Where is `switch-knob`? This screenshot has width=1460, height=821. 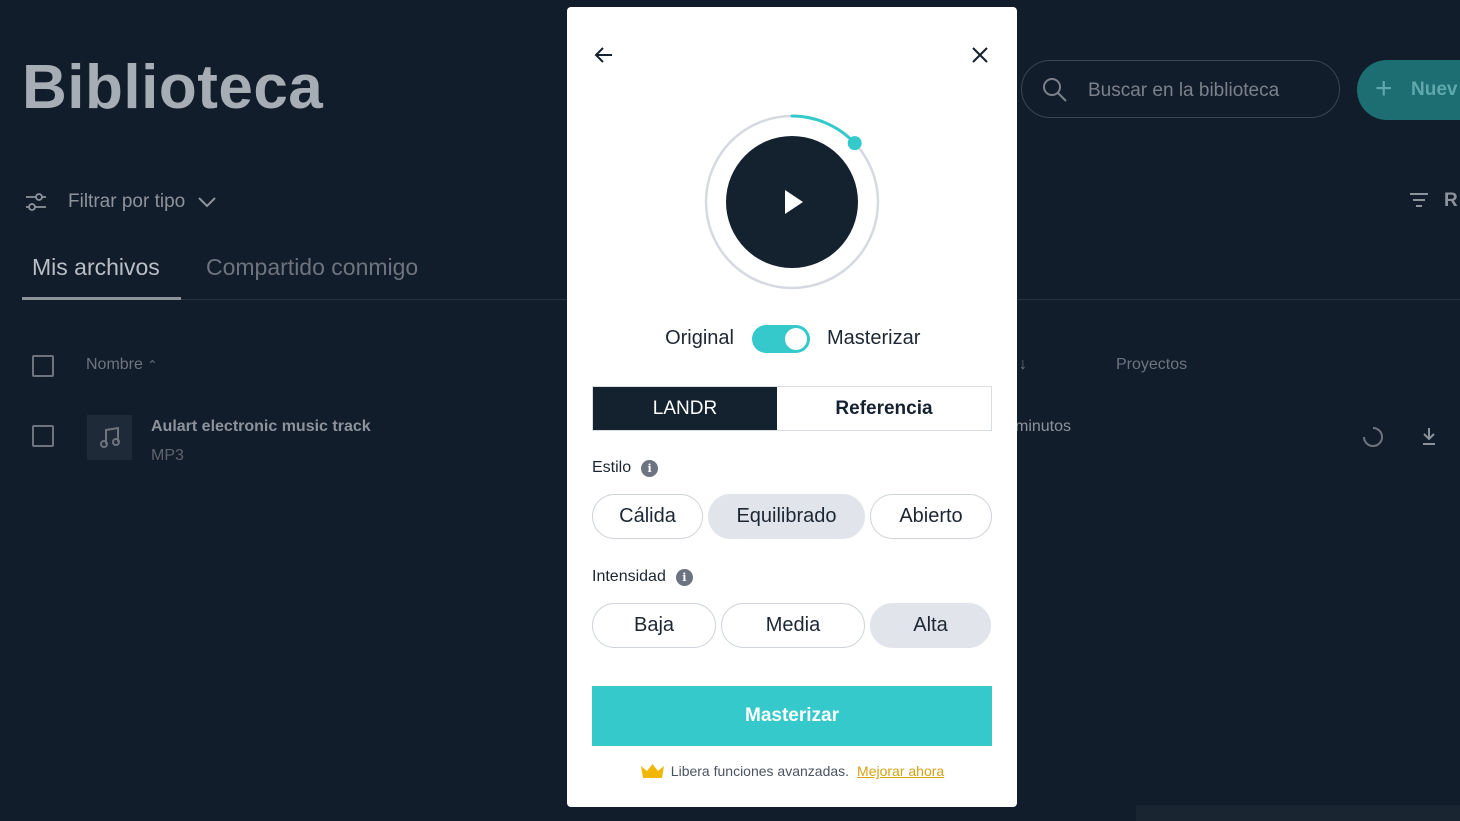 switch-knob is located at coordinates (796, 339).